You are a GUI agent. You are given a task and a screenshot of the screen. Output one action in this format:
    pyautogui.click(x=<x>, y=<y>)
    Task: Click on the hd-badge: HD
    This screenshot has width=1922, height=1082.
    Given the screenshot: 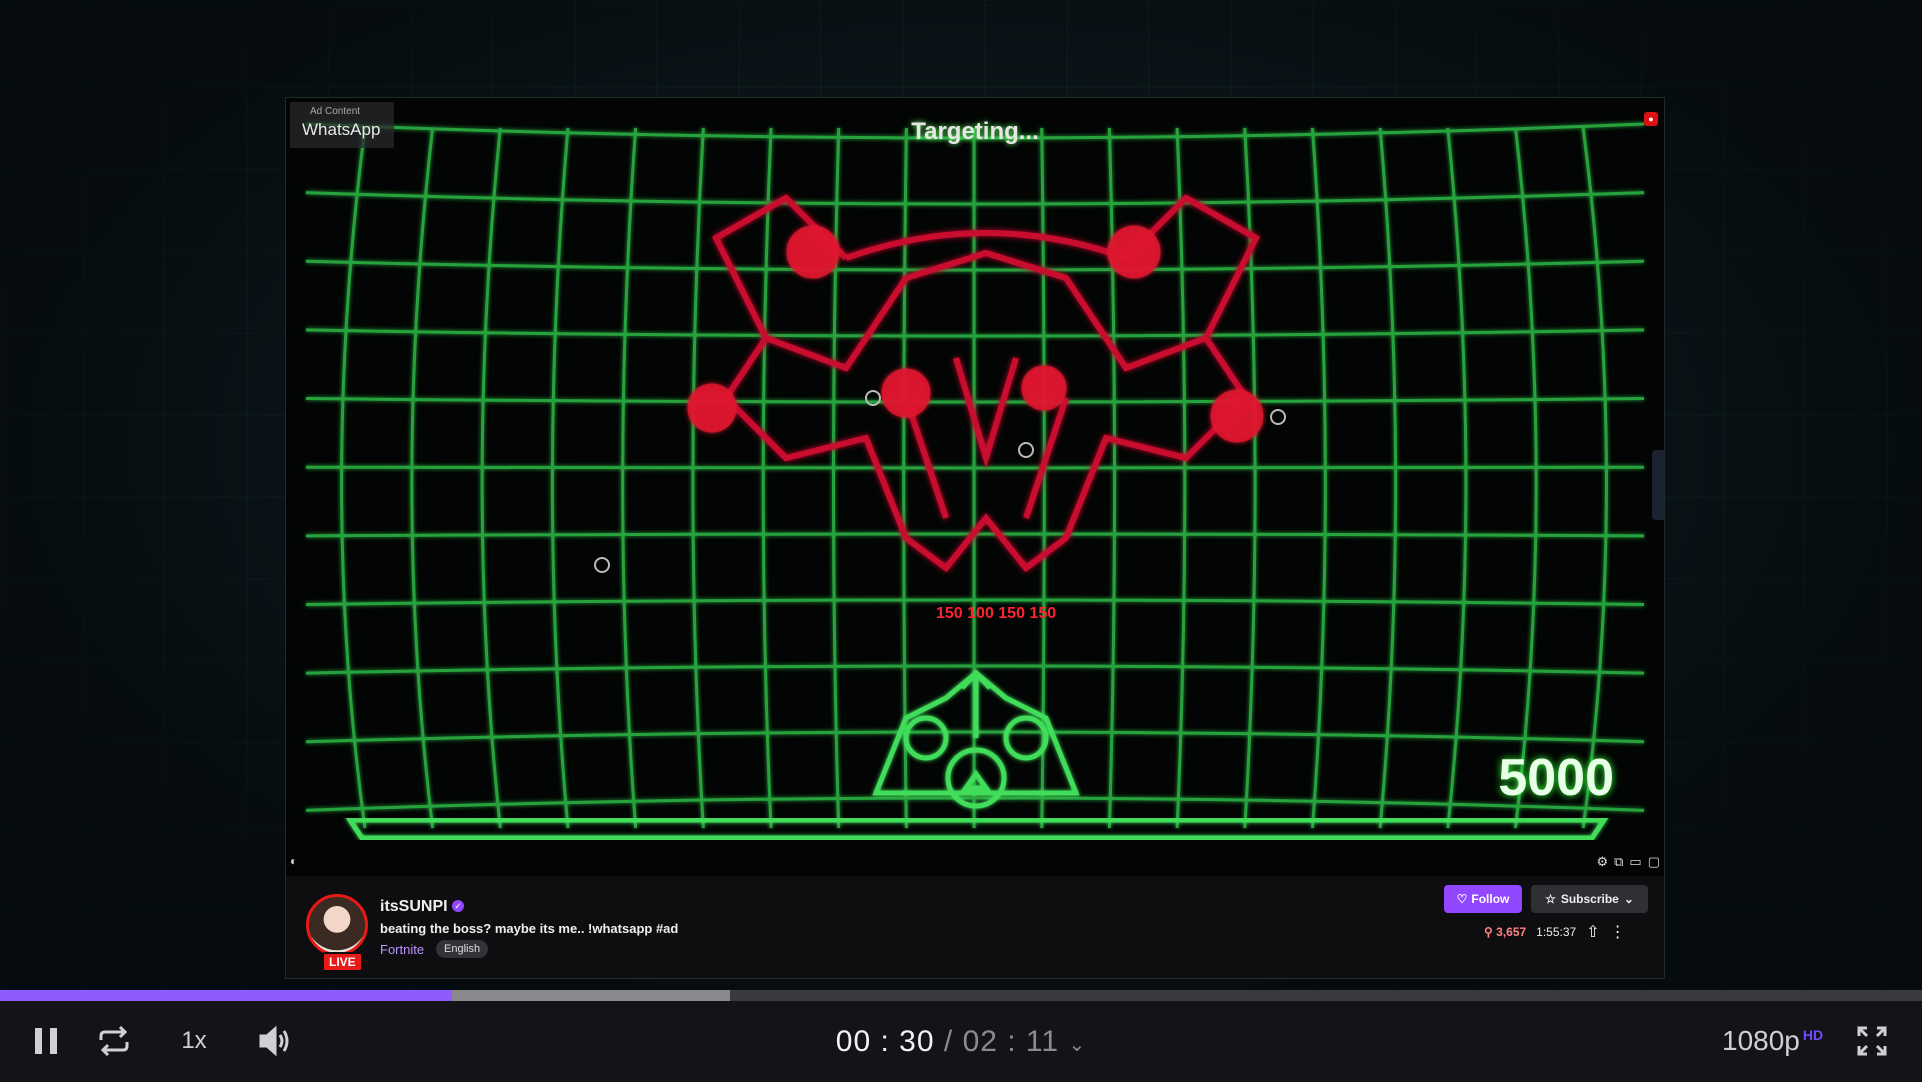 What is the action you would take?
    pyautogui.click(x=1813, y=1034)
    